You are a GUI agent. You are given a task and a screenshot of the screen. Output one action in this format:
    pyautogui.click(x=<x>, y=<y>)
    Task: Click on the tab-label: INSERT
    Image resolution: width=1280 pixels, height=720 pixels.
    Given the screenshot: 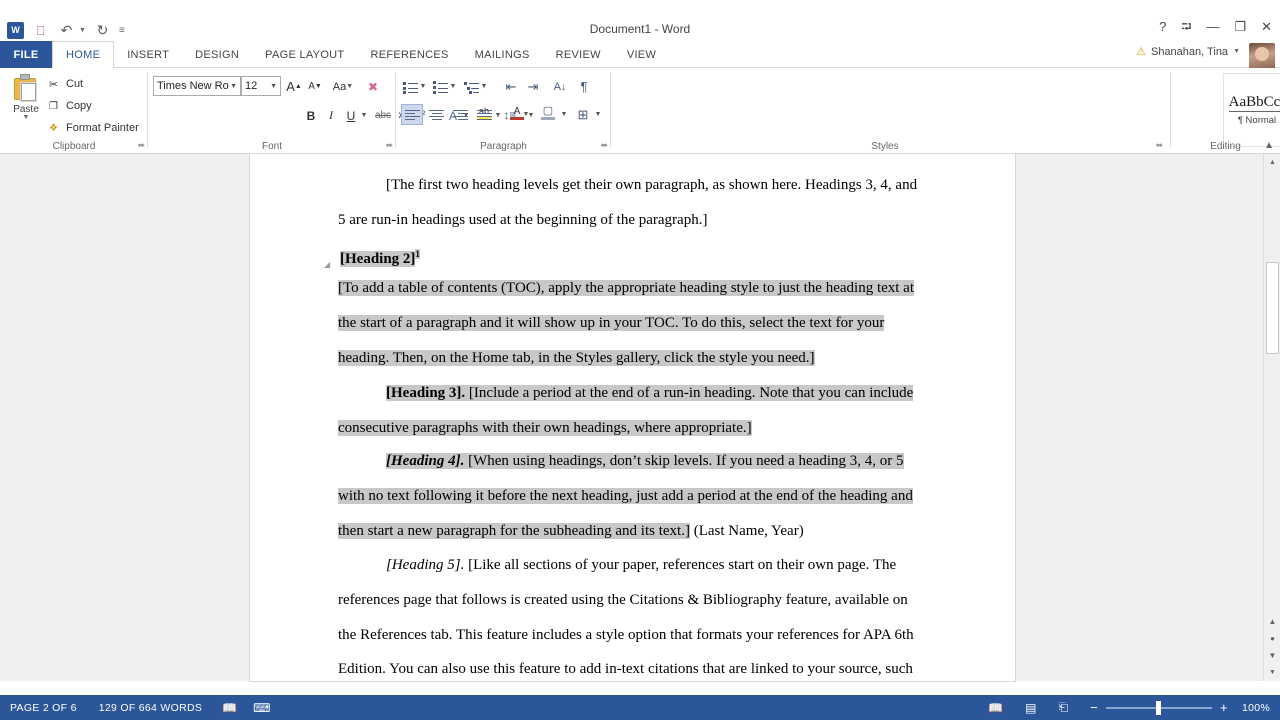 What is the action you would take?
    pyautogui.click(x=148, y=54)
    